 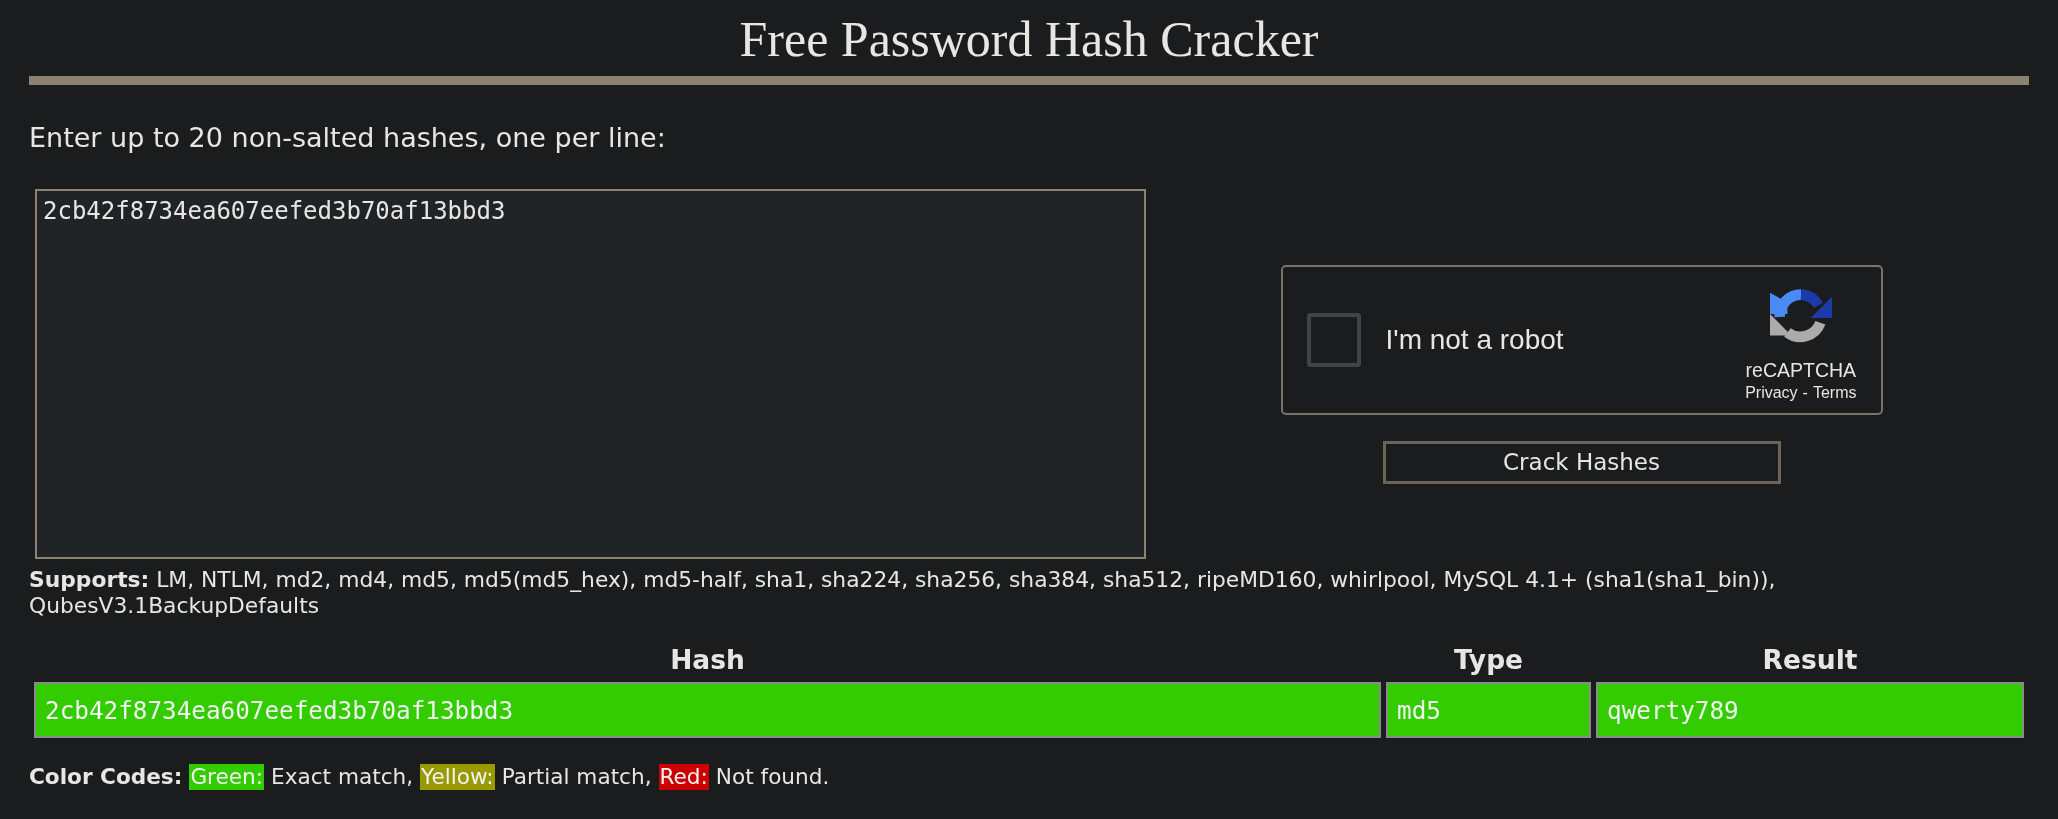 What do you see at coordinates (707, 710) in the screenshot?
I see `table-cell: 2cb42f8734ea607eefed3b70af13bbd3` at bounding box center [707, 710].